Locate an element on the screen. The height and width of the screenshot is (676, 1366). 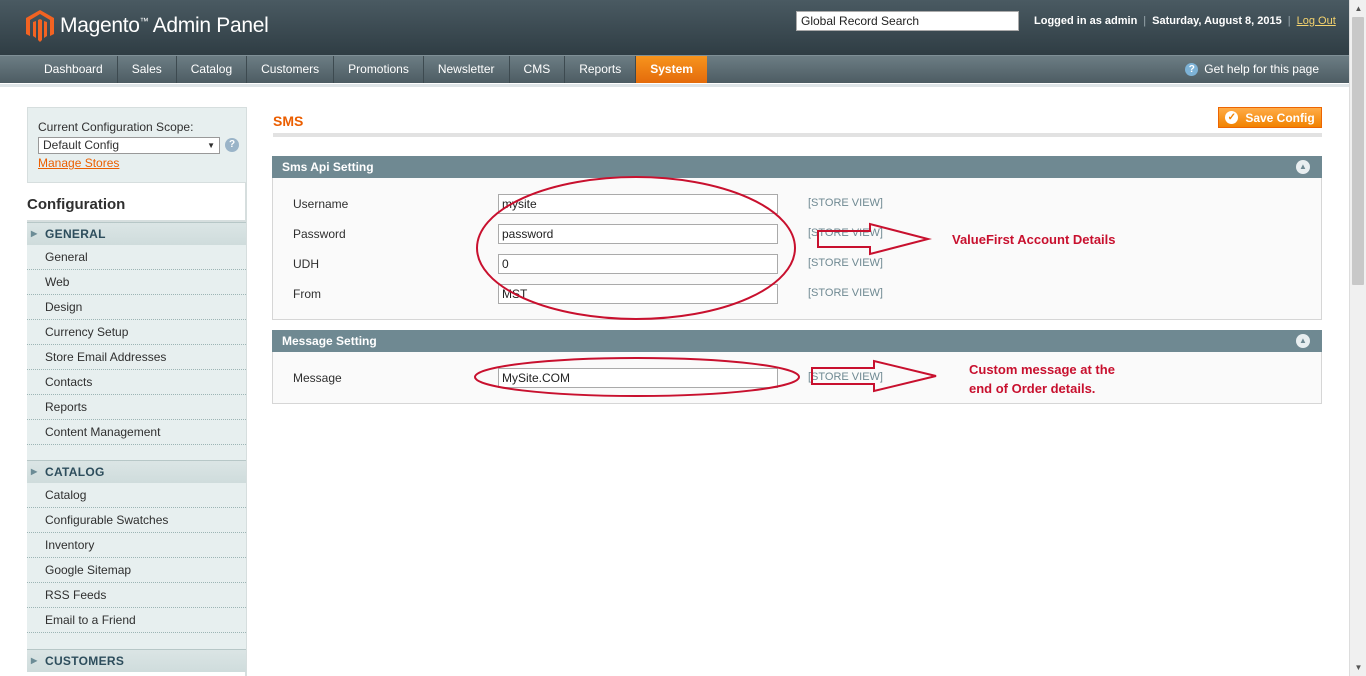
sidebar-item-web: Web is located at coordinates (136, 282).